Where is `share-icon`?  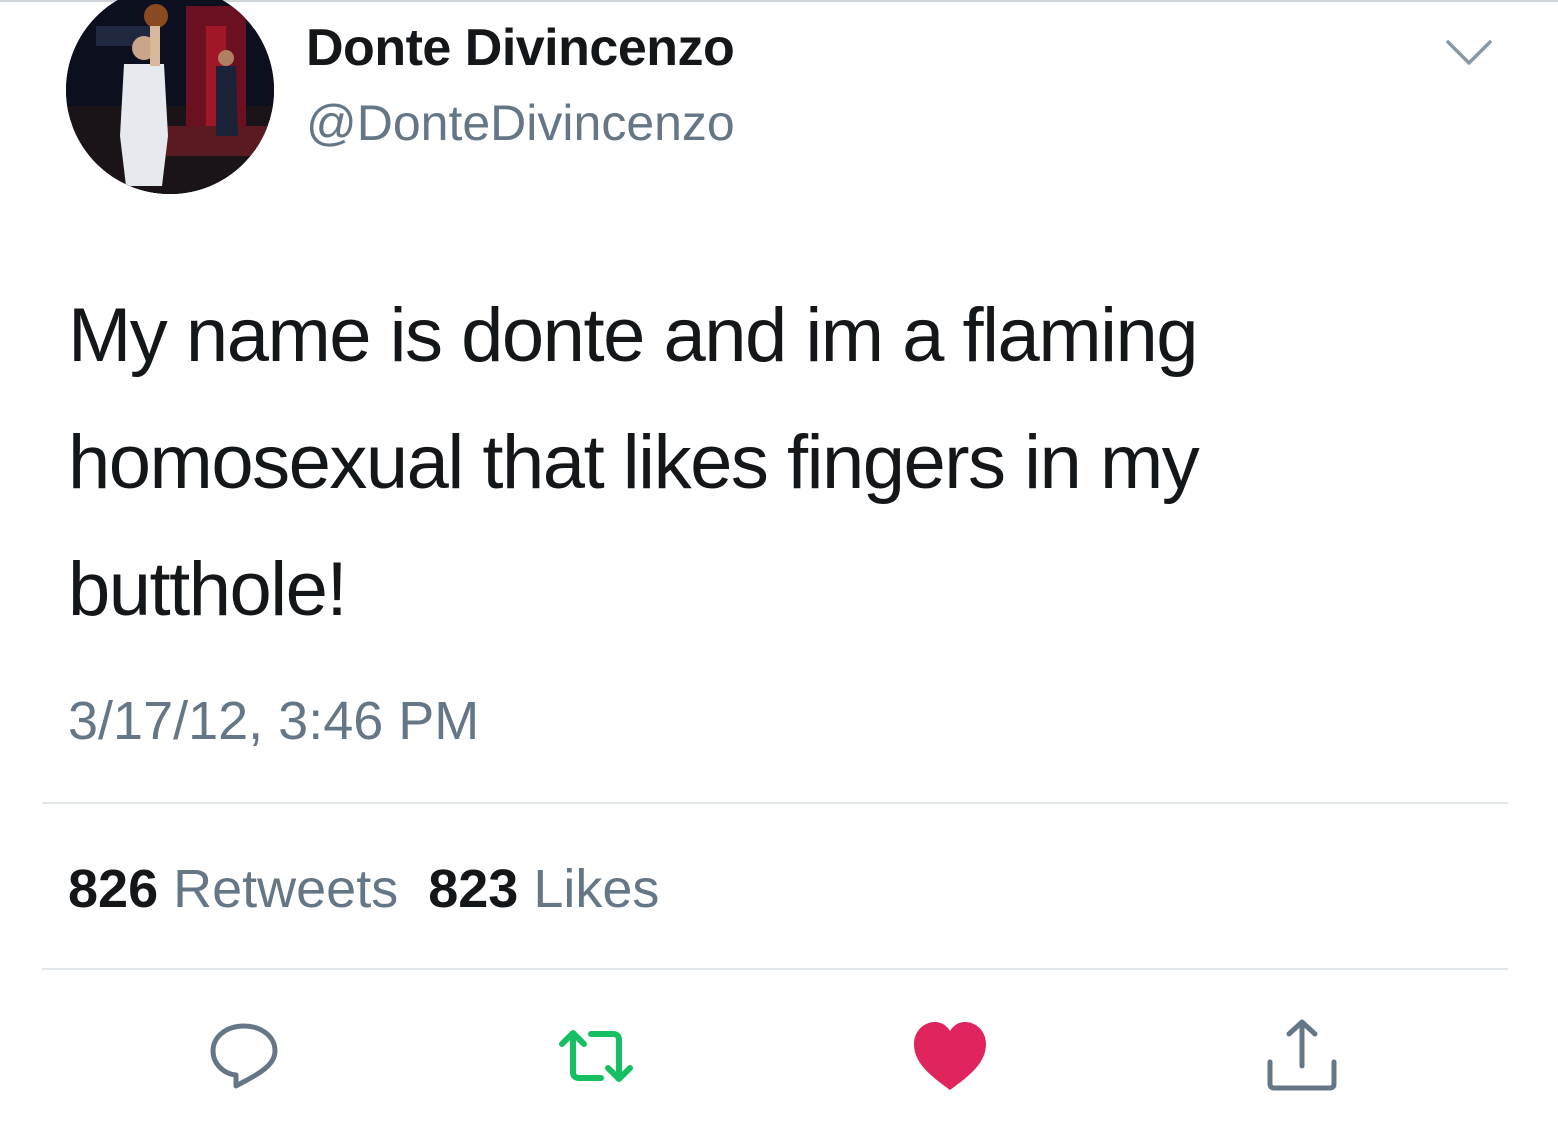
share-icon is located at coordinates (1302, 1055).